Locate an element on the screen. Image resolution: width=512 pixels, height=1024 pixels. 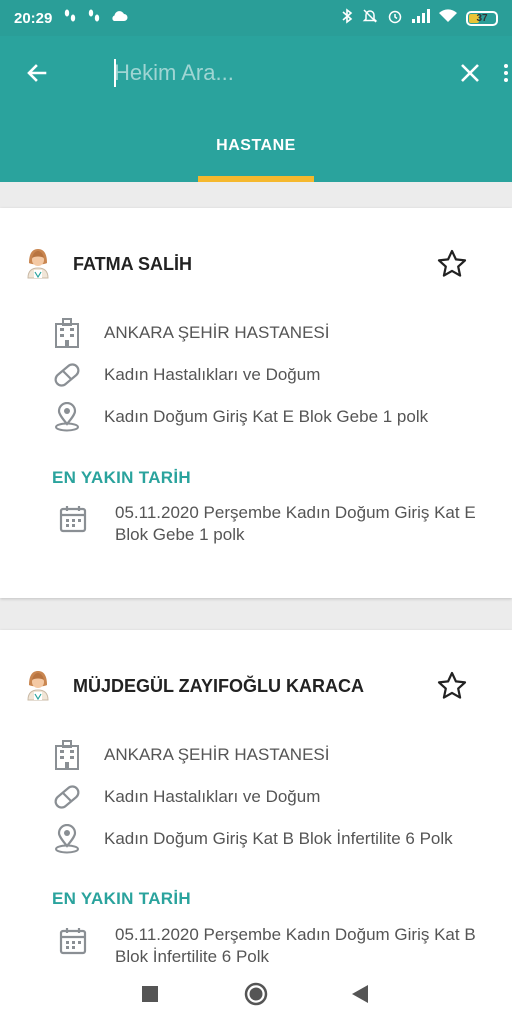
location-text: Kadın Doğum Giriş Kat E Blok Gebe 1 polk is located at coordinates (266, 416).